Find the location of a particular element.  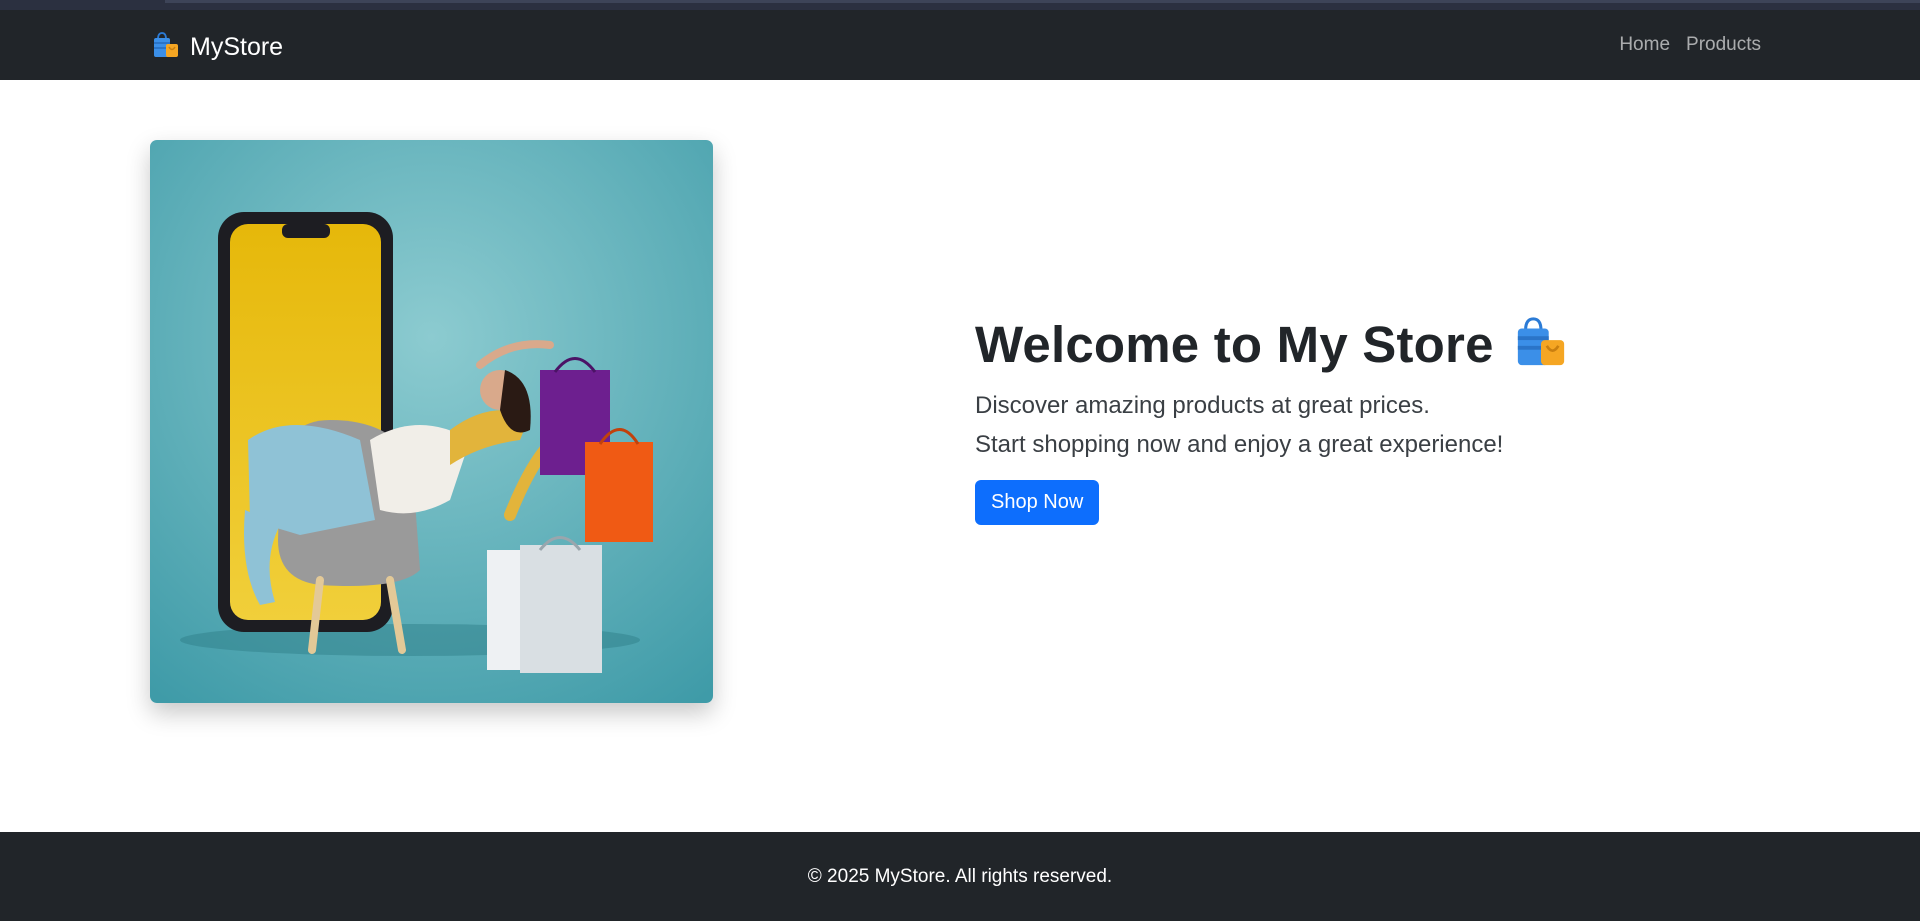

brand-link: MyStore is located at coordinates (218, 47).